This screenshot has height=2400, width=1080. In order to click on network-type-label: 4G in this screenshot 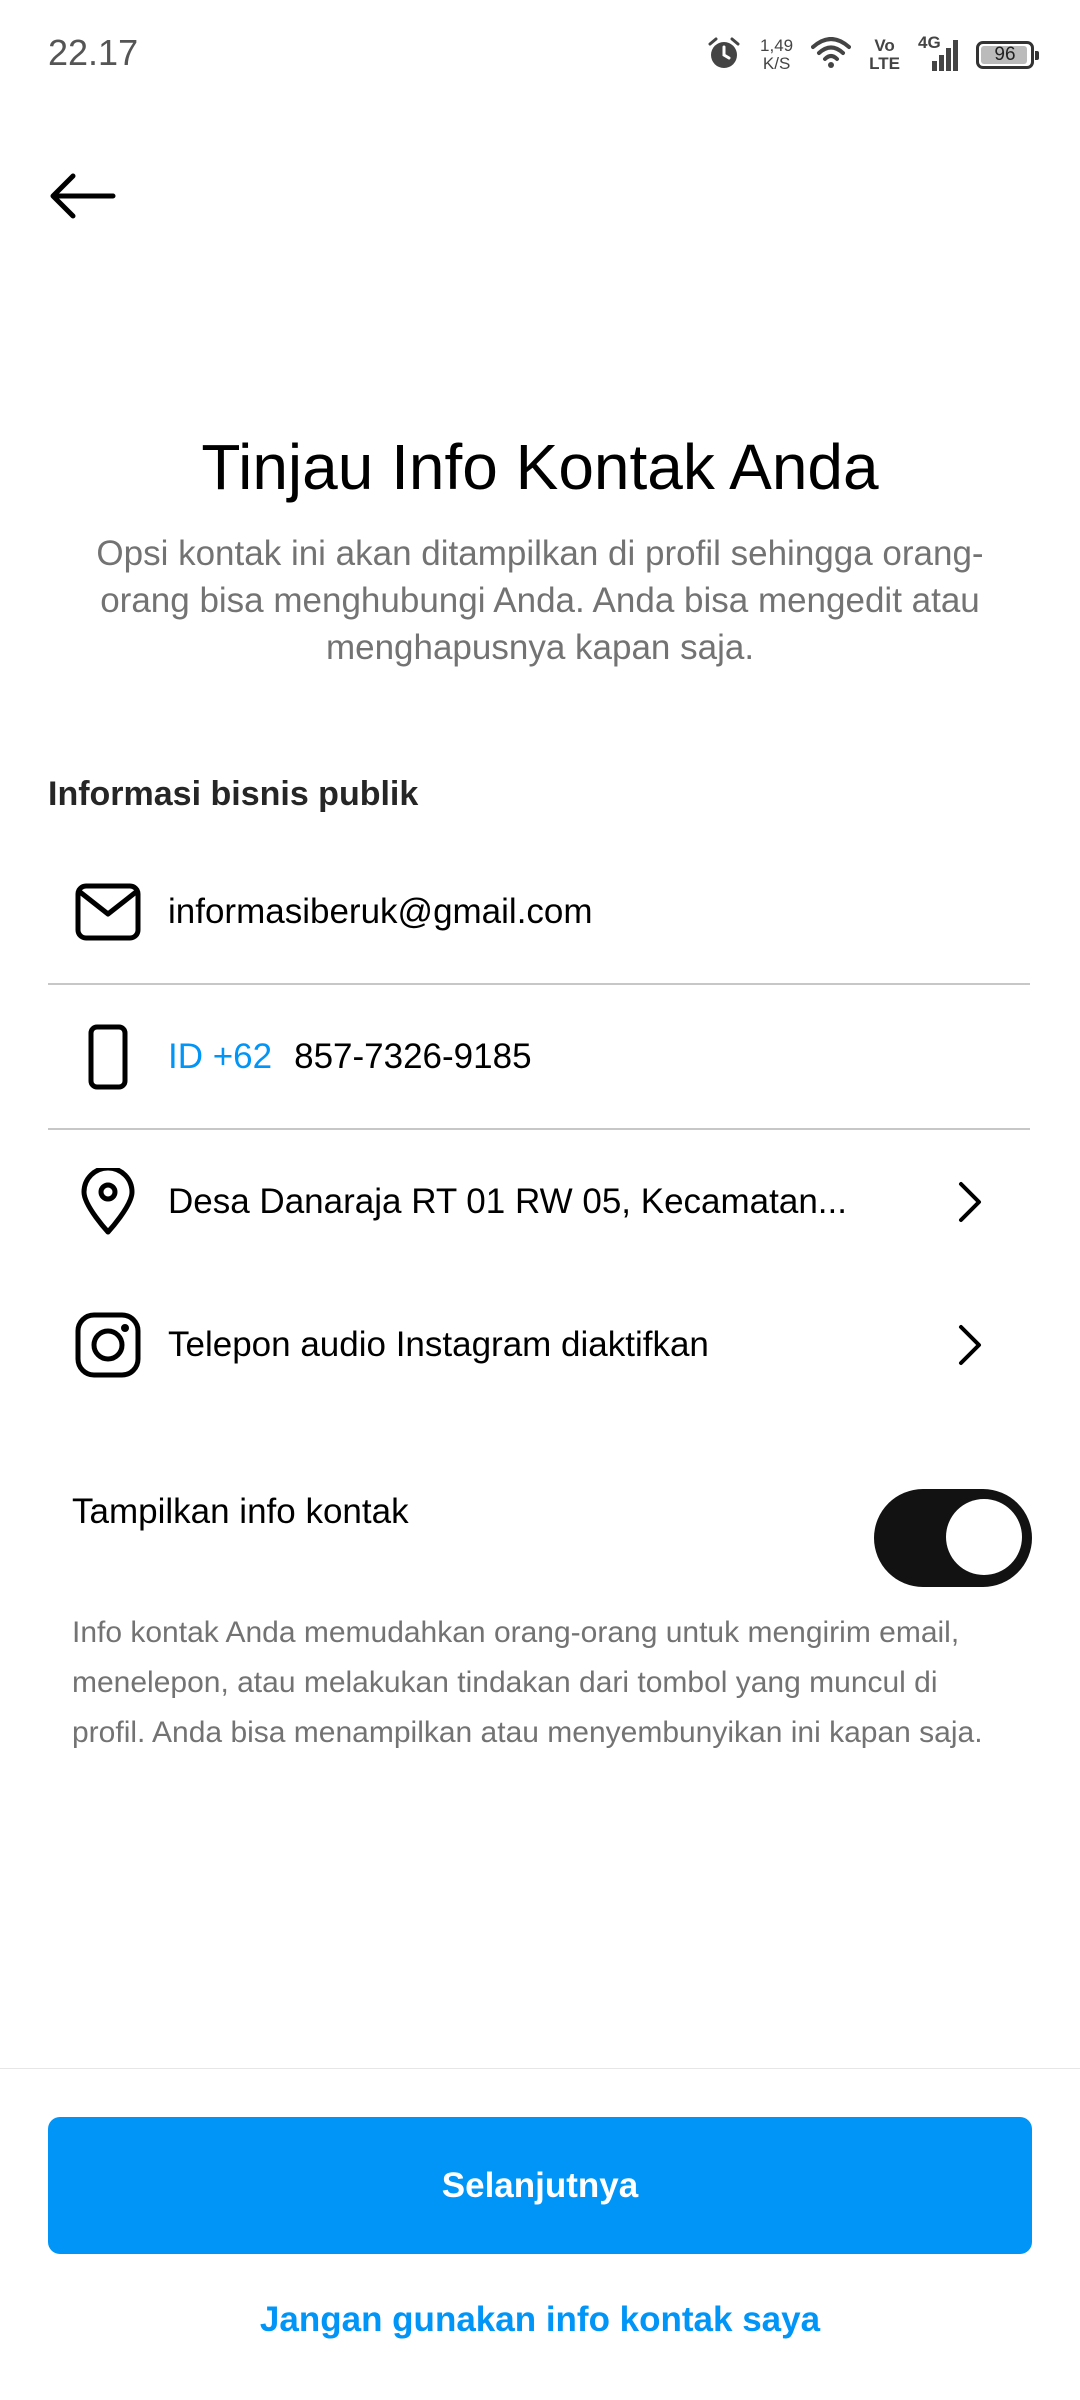, I will do `click(929, 42)`.